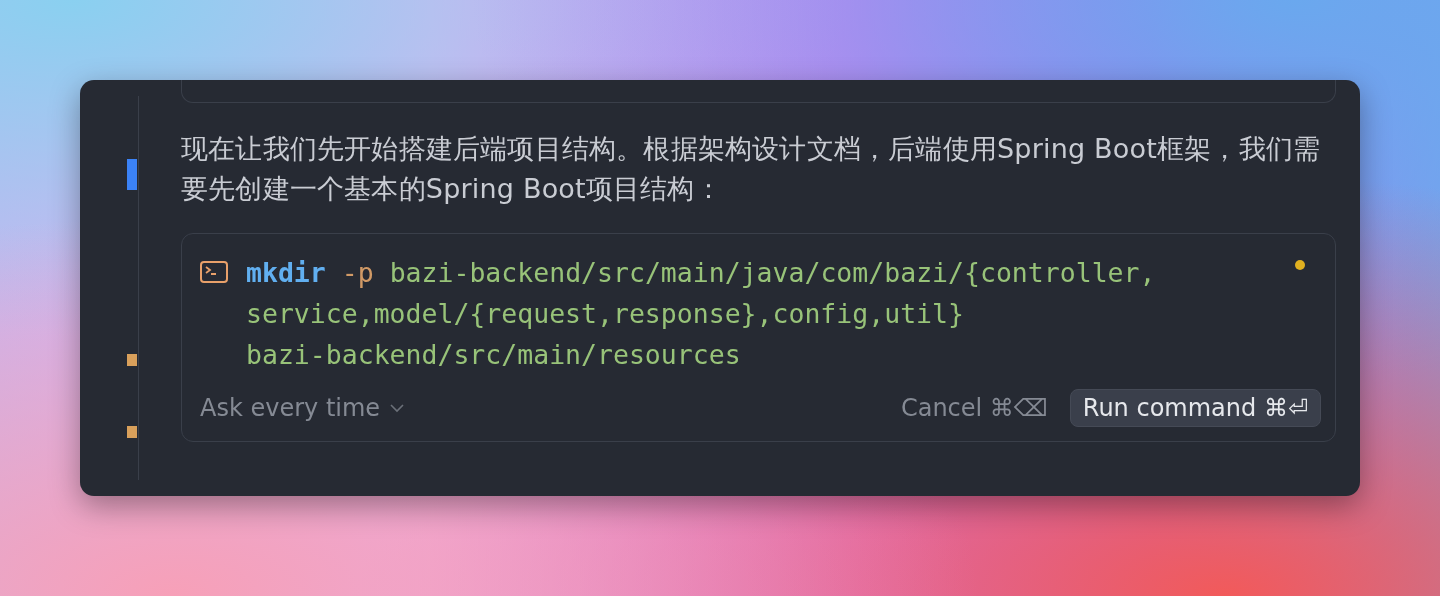  What do you see at coordinates (214, 273) in the screenshot?
I see `terminal-icon` at bounding box center [214, 273].